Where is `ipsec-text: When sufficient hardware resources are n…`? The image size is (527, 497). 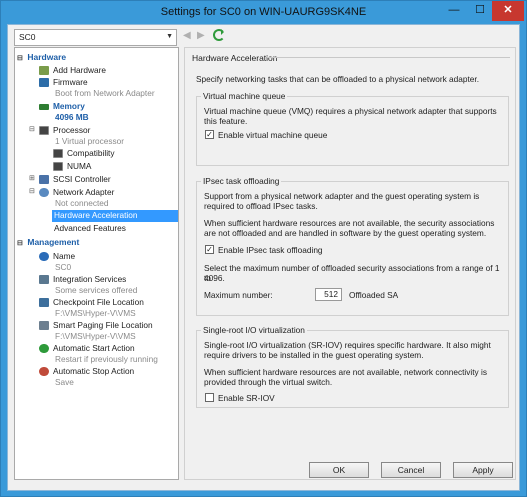
ipsec-text: When sufficient hardware resources are n… is located at coordinates (349, 223).